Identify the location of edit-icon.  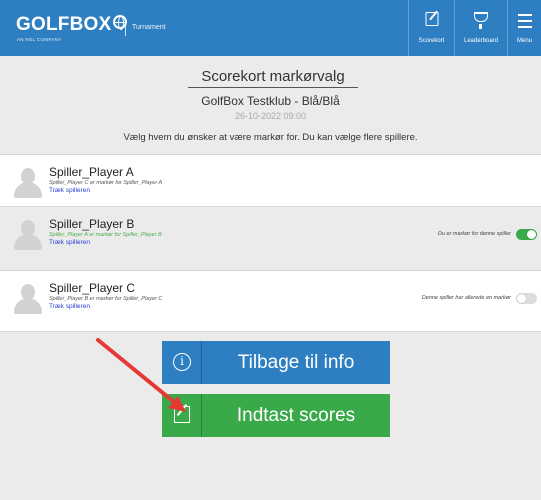
(182, 414).